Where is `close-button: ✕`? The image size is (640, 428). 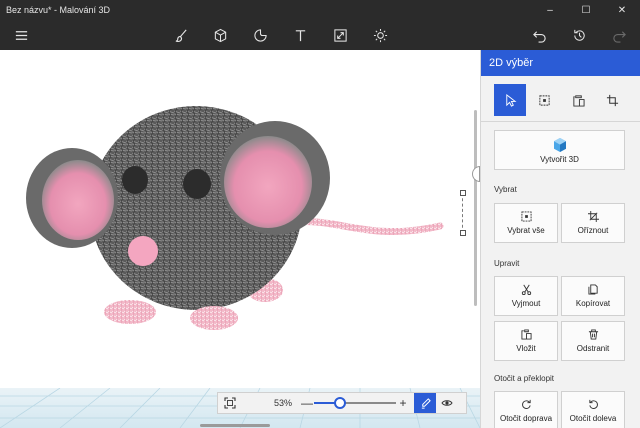
close-button: ✕ is located at coordinates (622, 10).